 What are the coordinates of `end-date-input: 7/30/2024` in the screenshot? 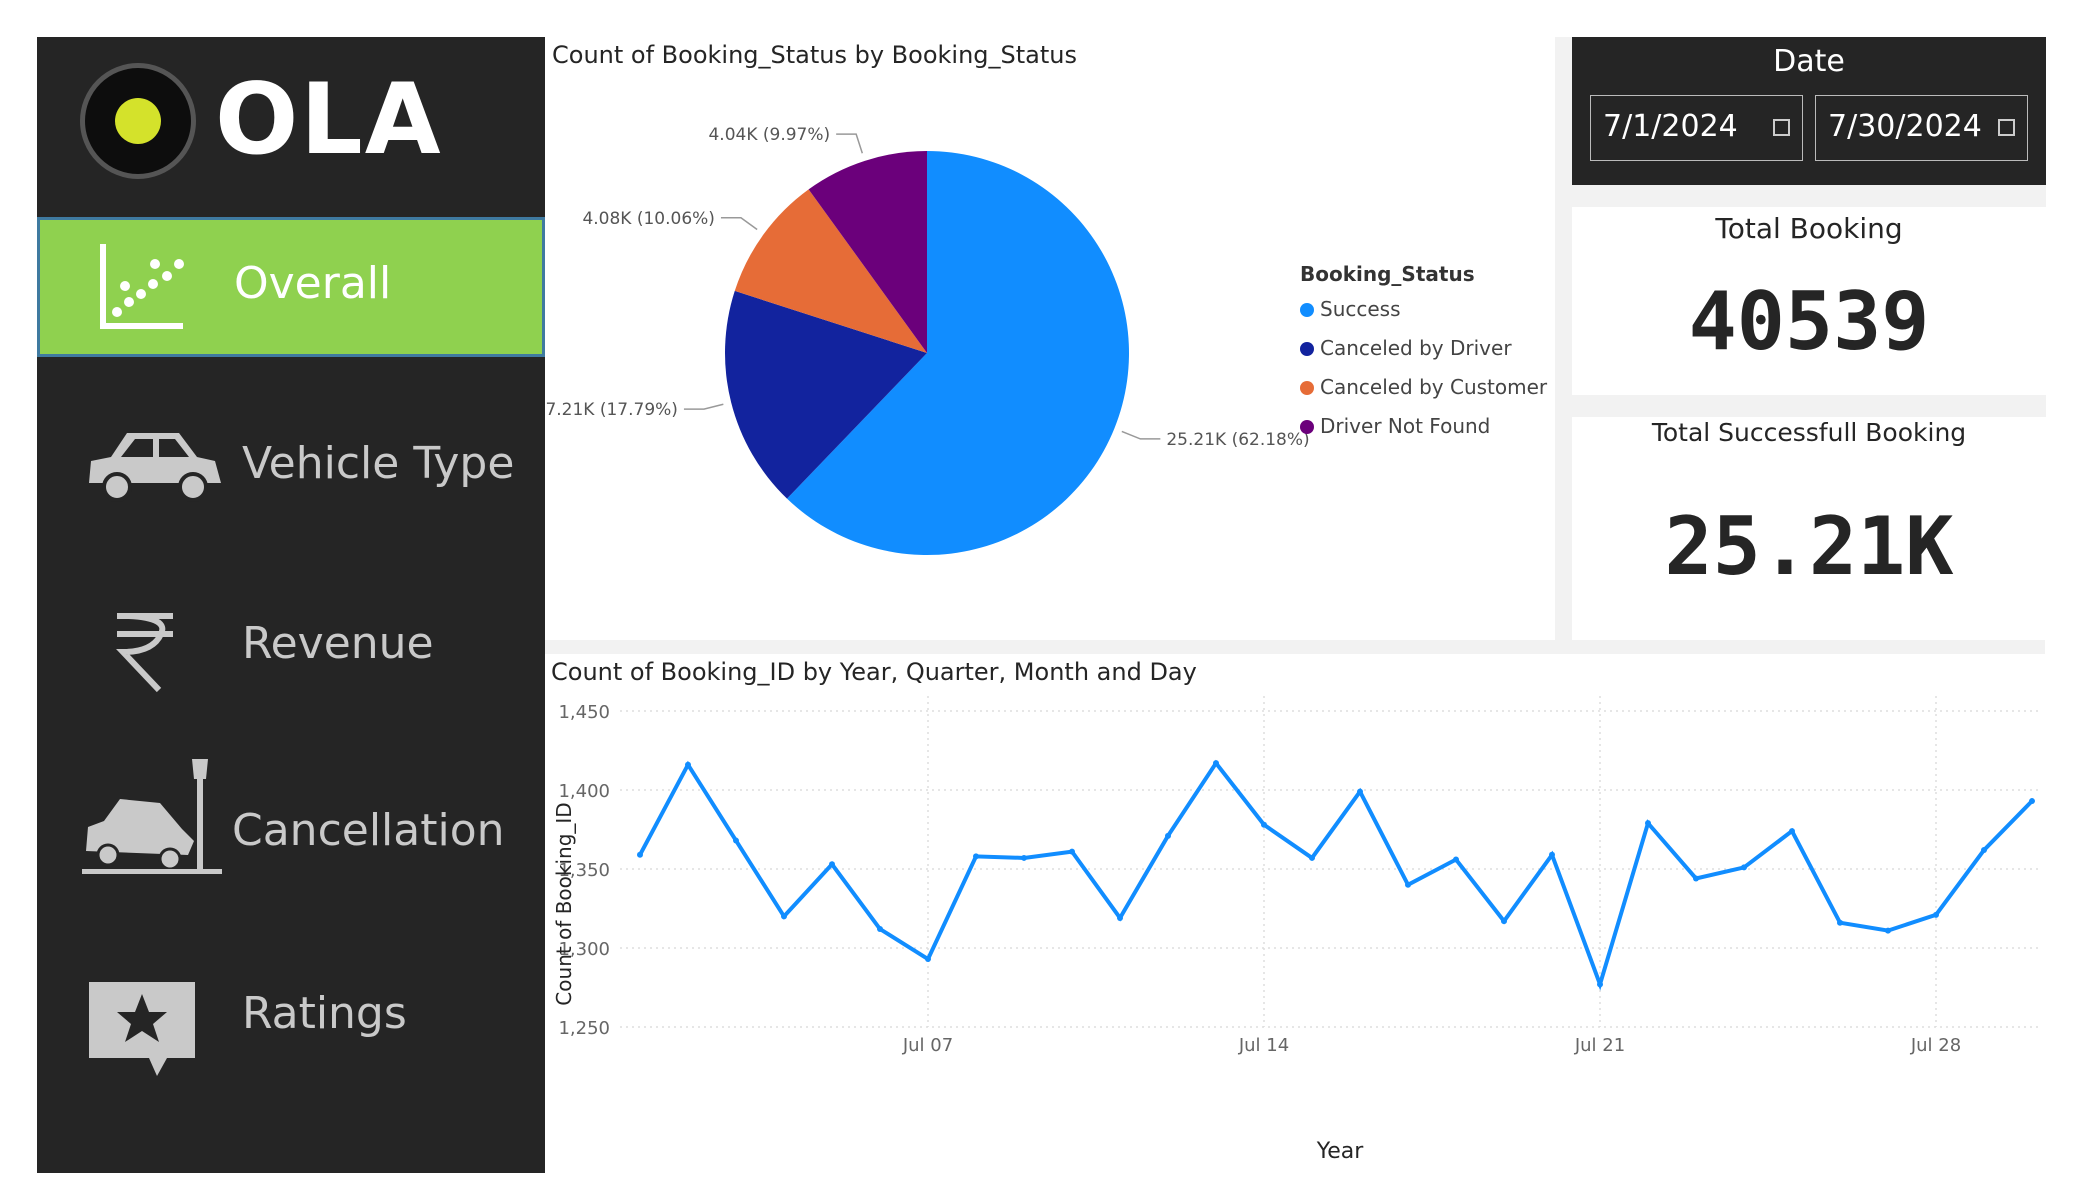 It's located at (1921, 128).